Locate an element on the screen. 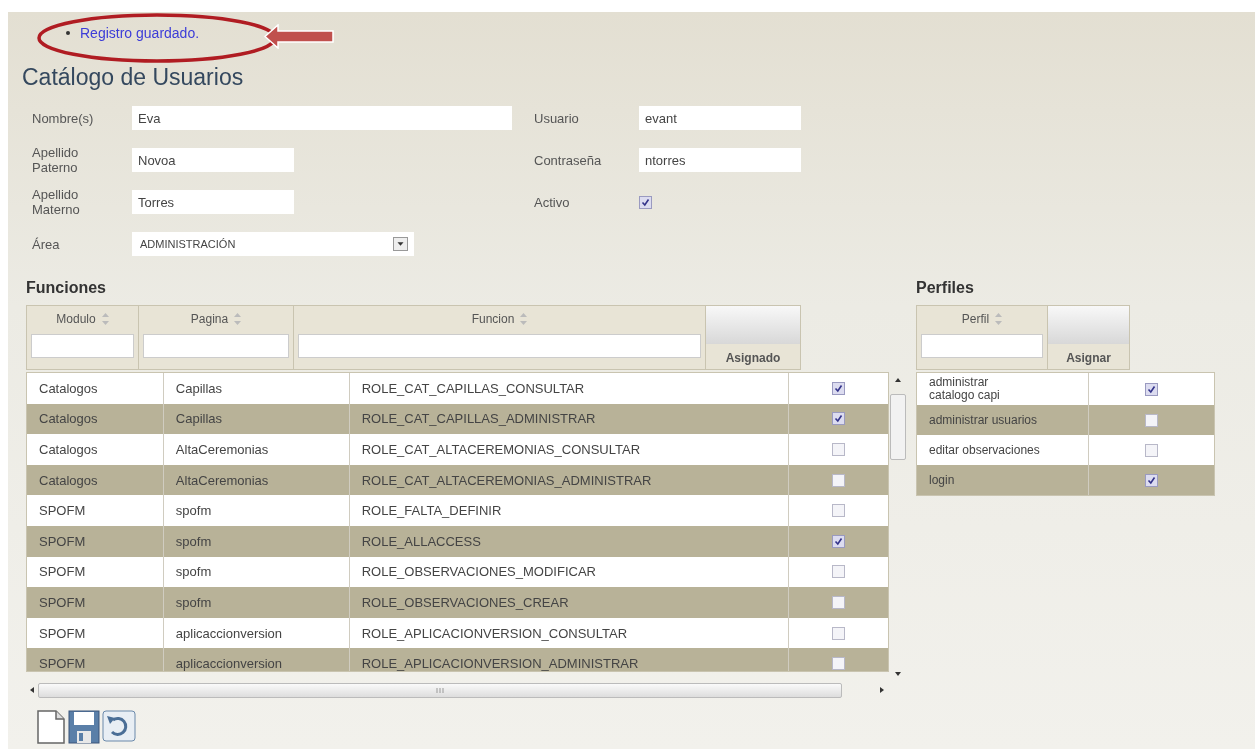 The width and height of the screenshot is (1255, 749). column-title: Modulo is located at coordinates (76, 319).